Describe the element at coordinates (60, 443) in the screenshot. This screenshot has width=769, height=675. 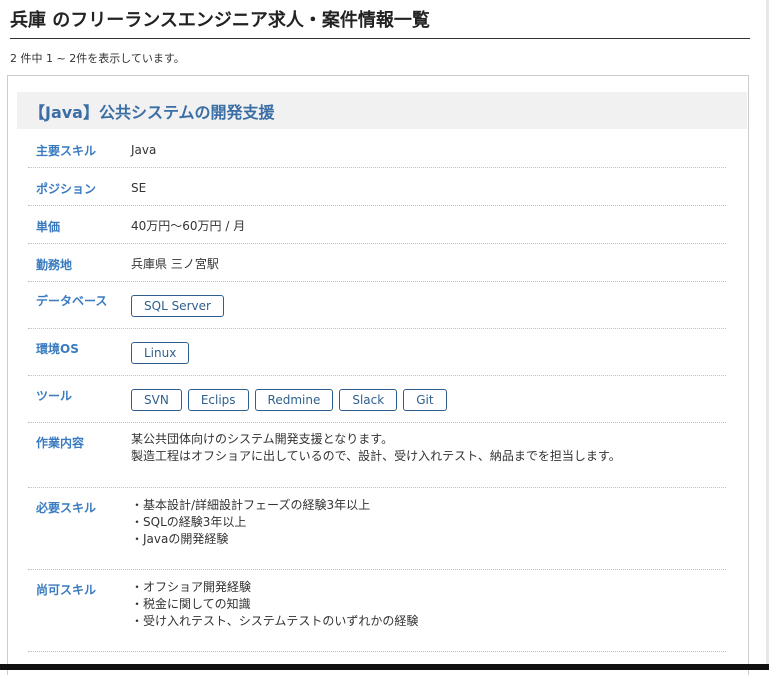
I see `work-label: 作業内容` at that location.